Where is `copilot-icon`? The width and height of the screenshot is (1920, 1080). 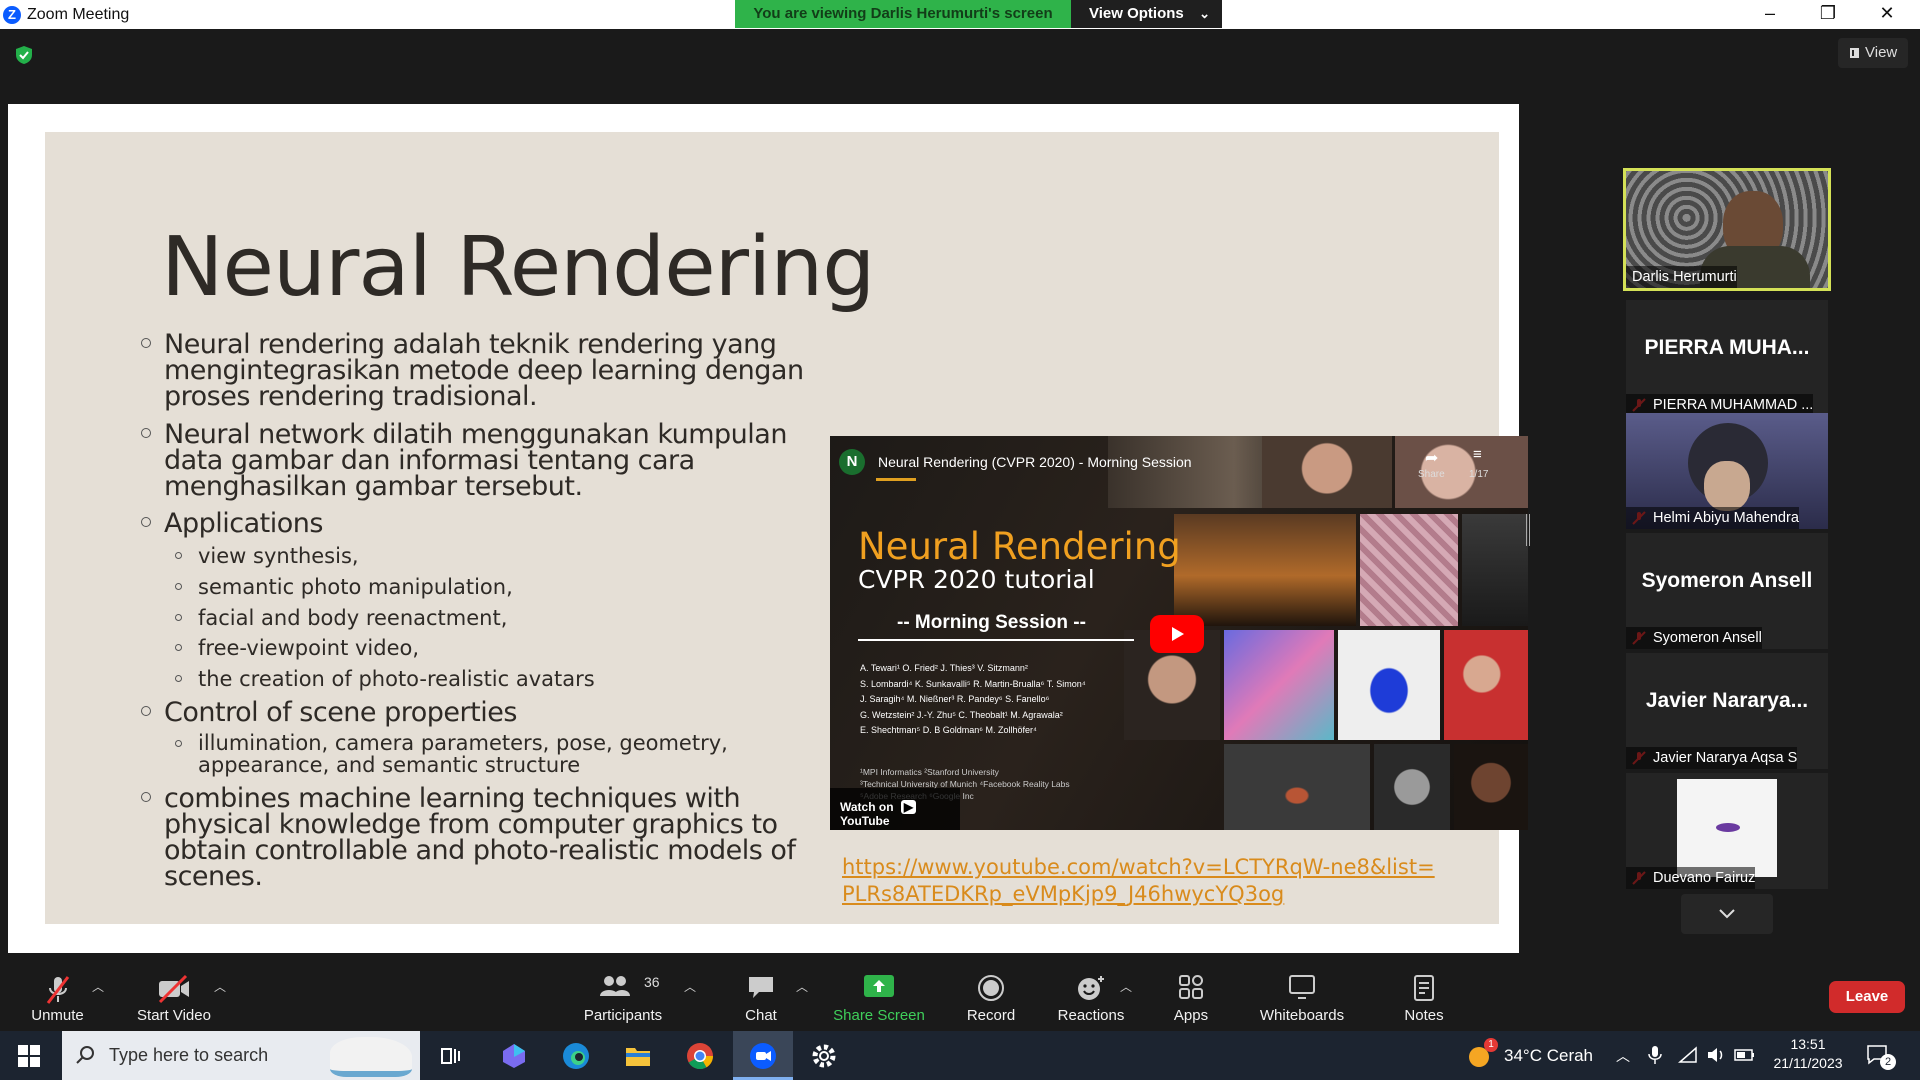
copilot-icon is located at coordinates (514, 1056).